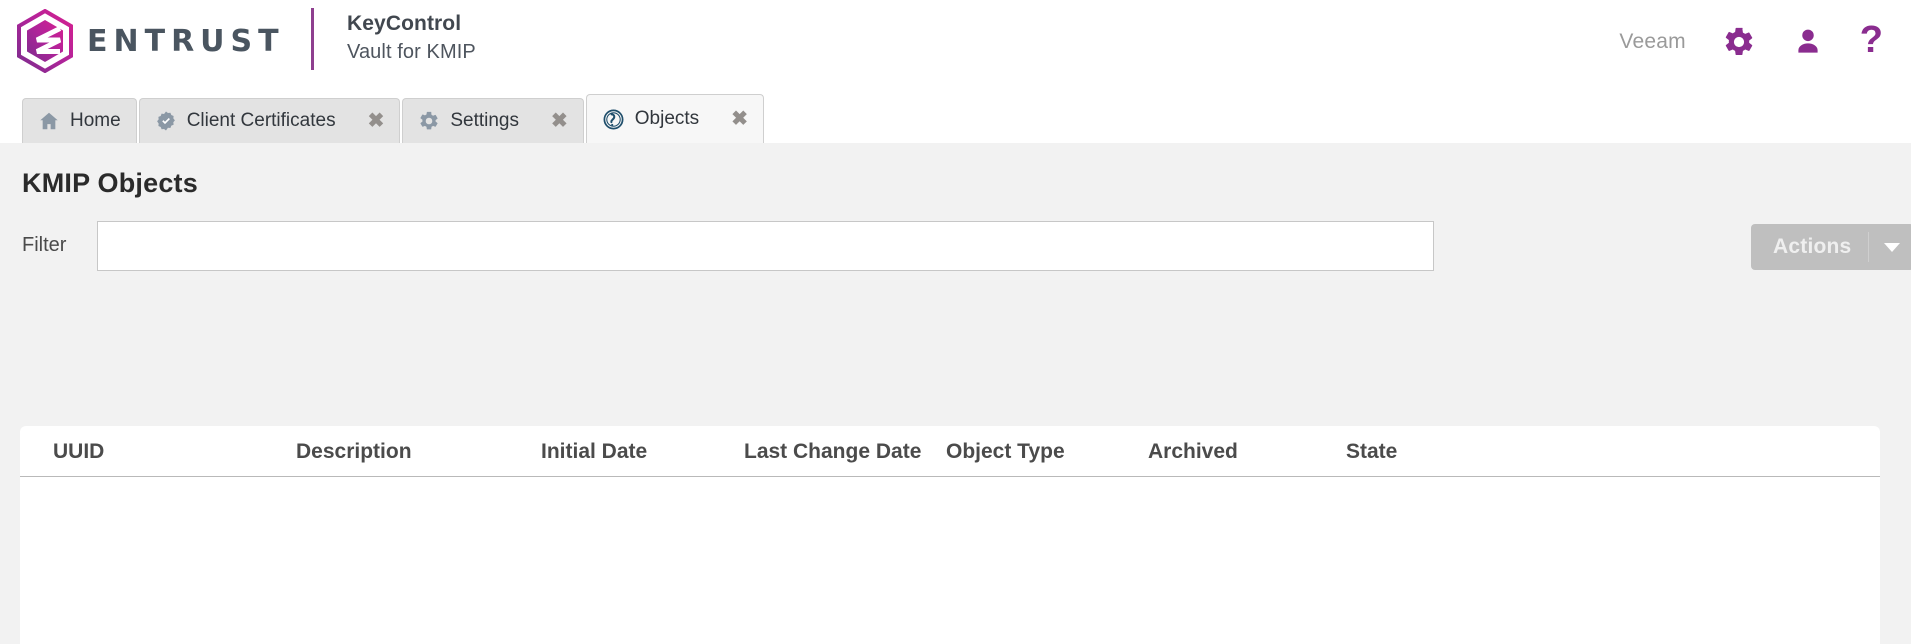 The image size is (1911, 644). I want to click on brand-block: ENTRUST, so click(149, 41).